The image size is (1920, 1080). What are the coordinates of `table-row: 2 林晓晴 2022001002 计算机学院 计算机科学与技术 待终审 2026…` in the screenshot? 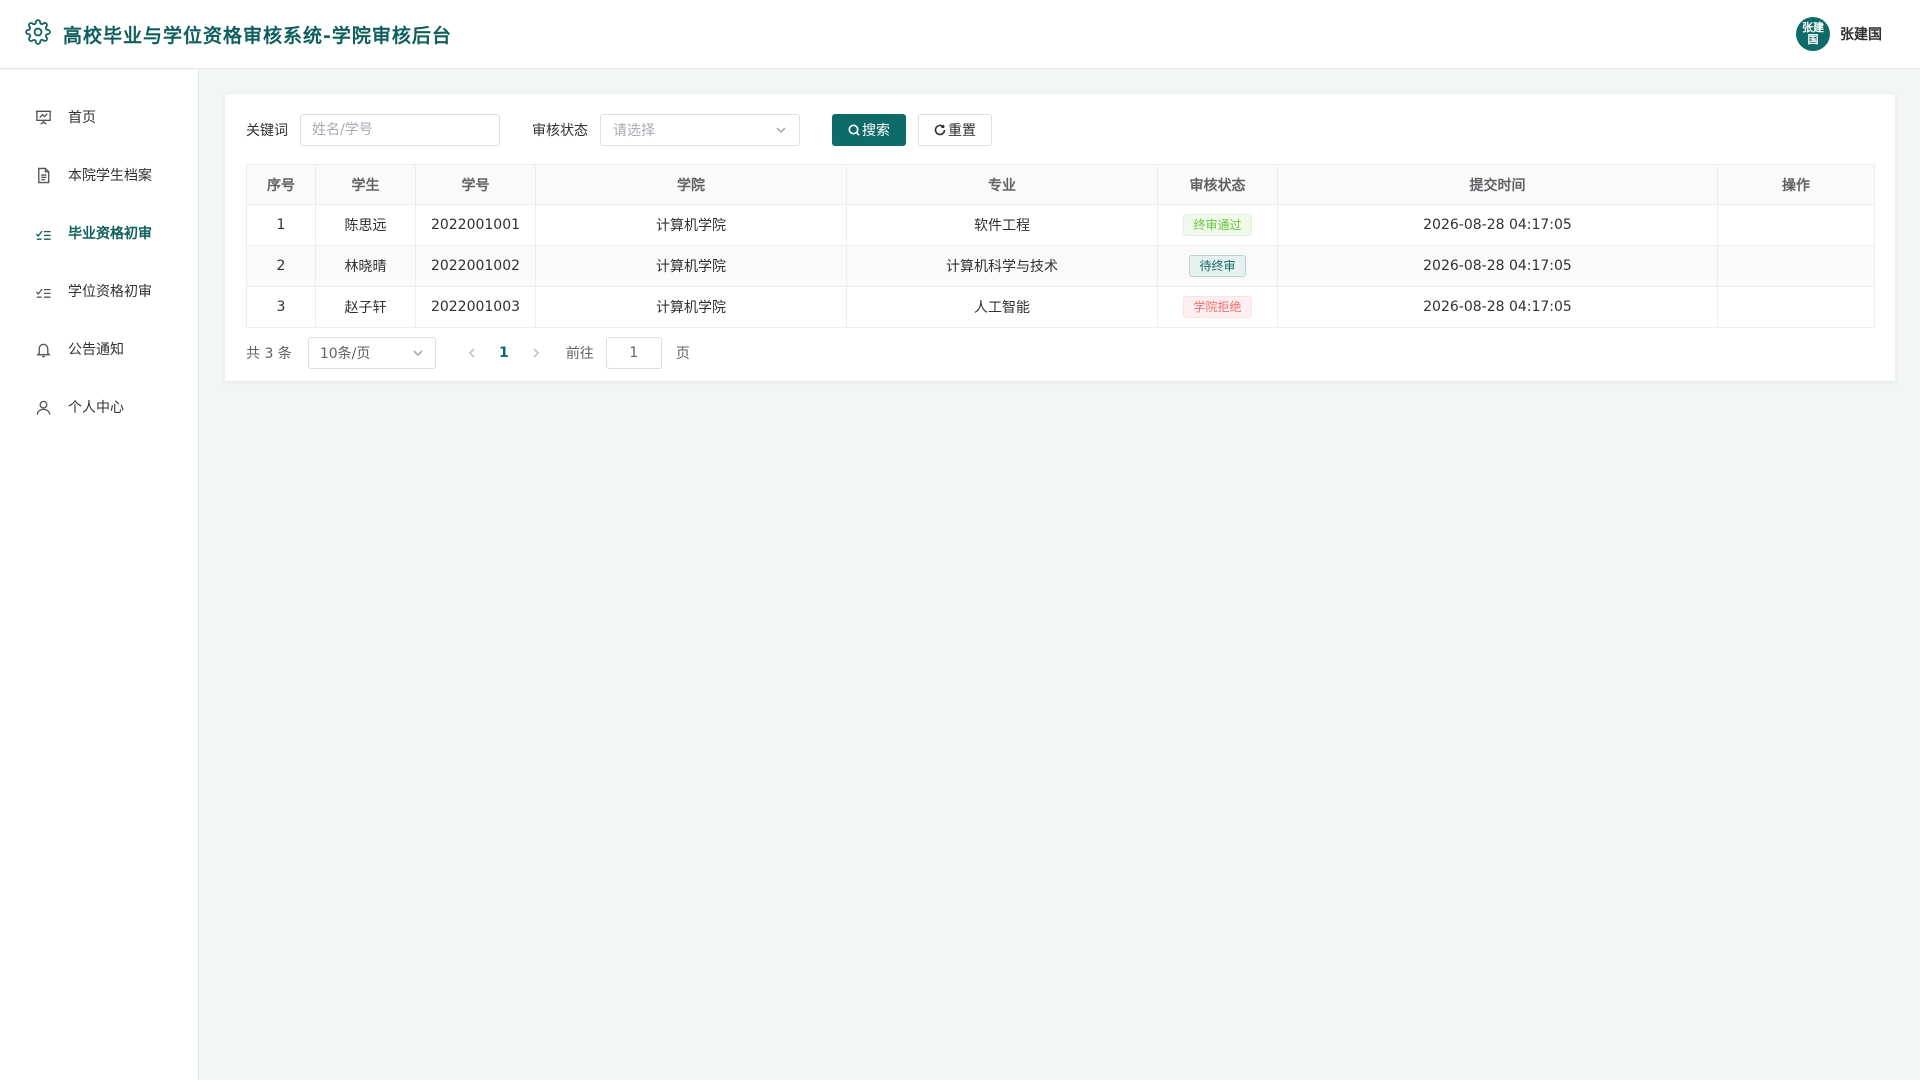 It's located at (1060, 266).